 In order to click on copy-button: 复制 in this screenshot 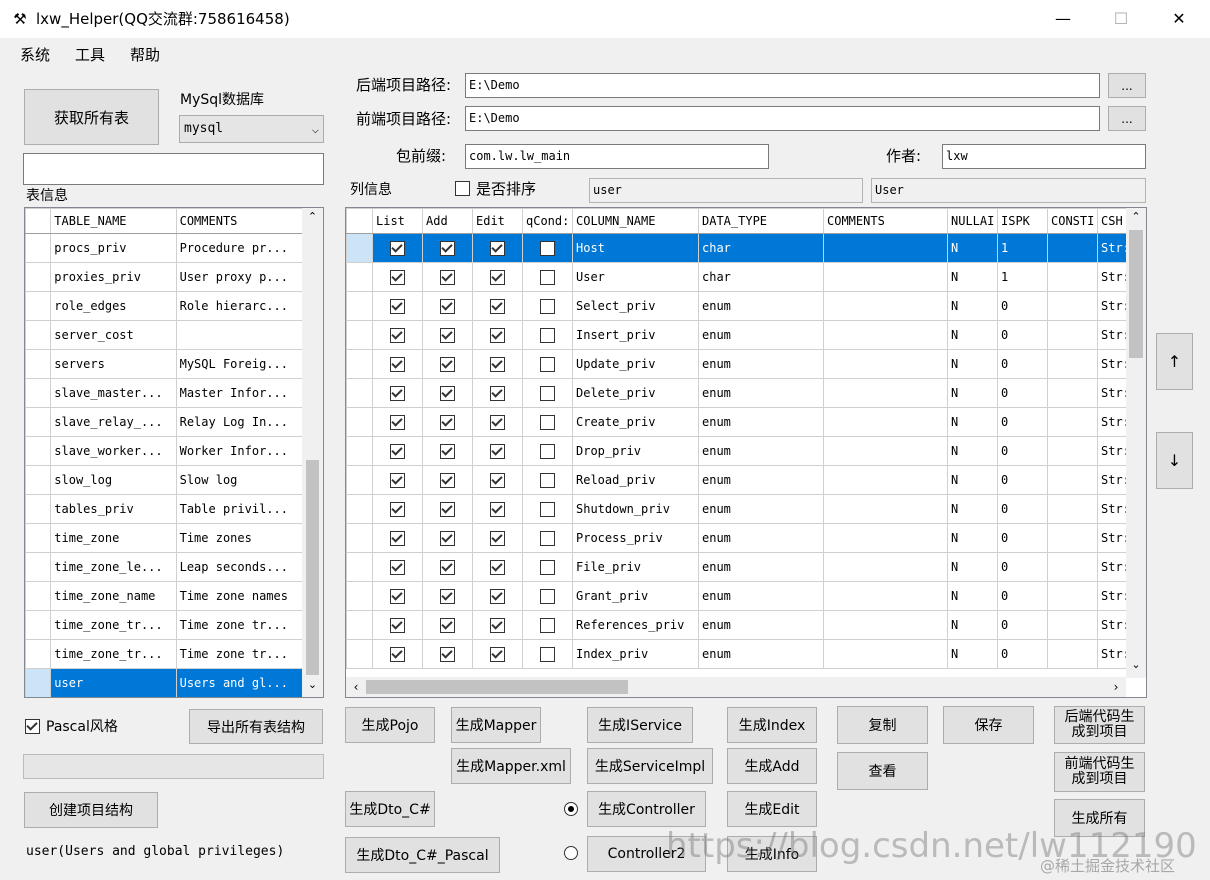, I will do `click(882, 725)`.